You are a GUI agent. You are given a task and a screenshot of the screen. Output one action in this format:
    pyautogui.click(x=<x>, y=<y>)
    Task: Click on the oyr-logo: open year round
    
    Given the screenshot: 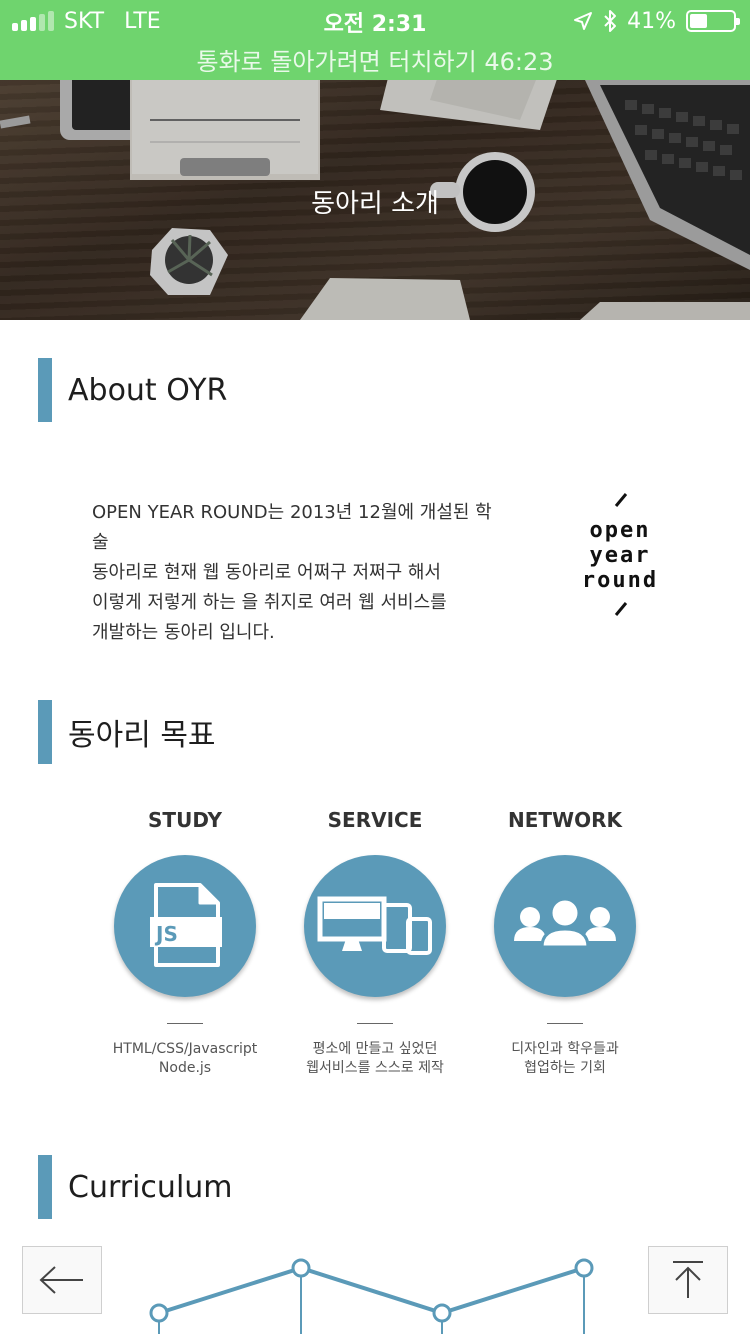 What is the action you would take?
    pyautogui.click(x=620, y=554)
    